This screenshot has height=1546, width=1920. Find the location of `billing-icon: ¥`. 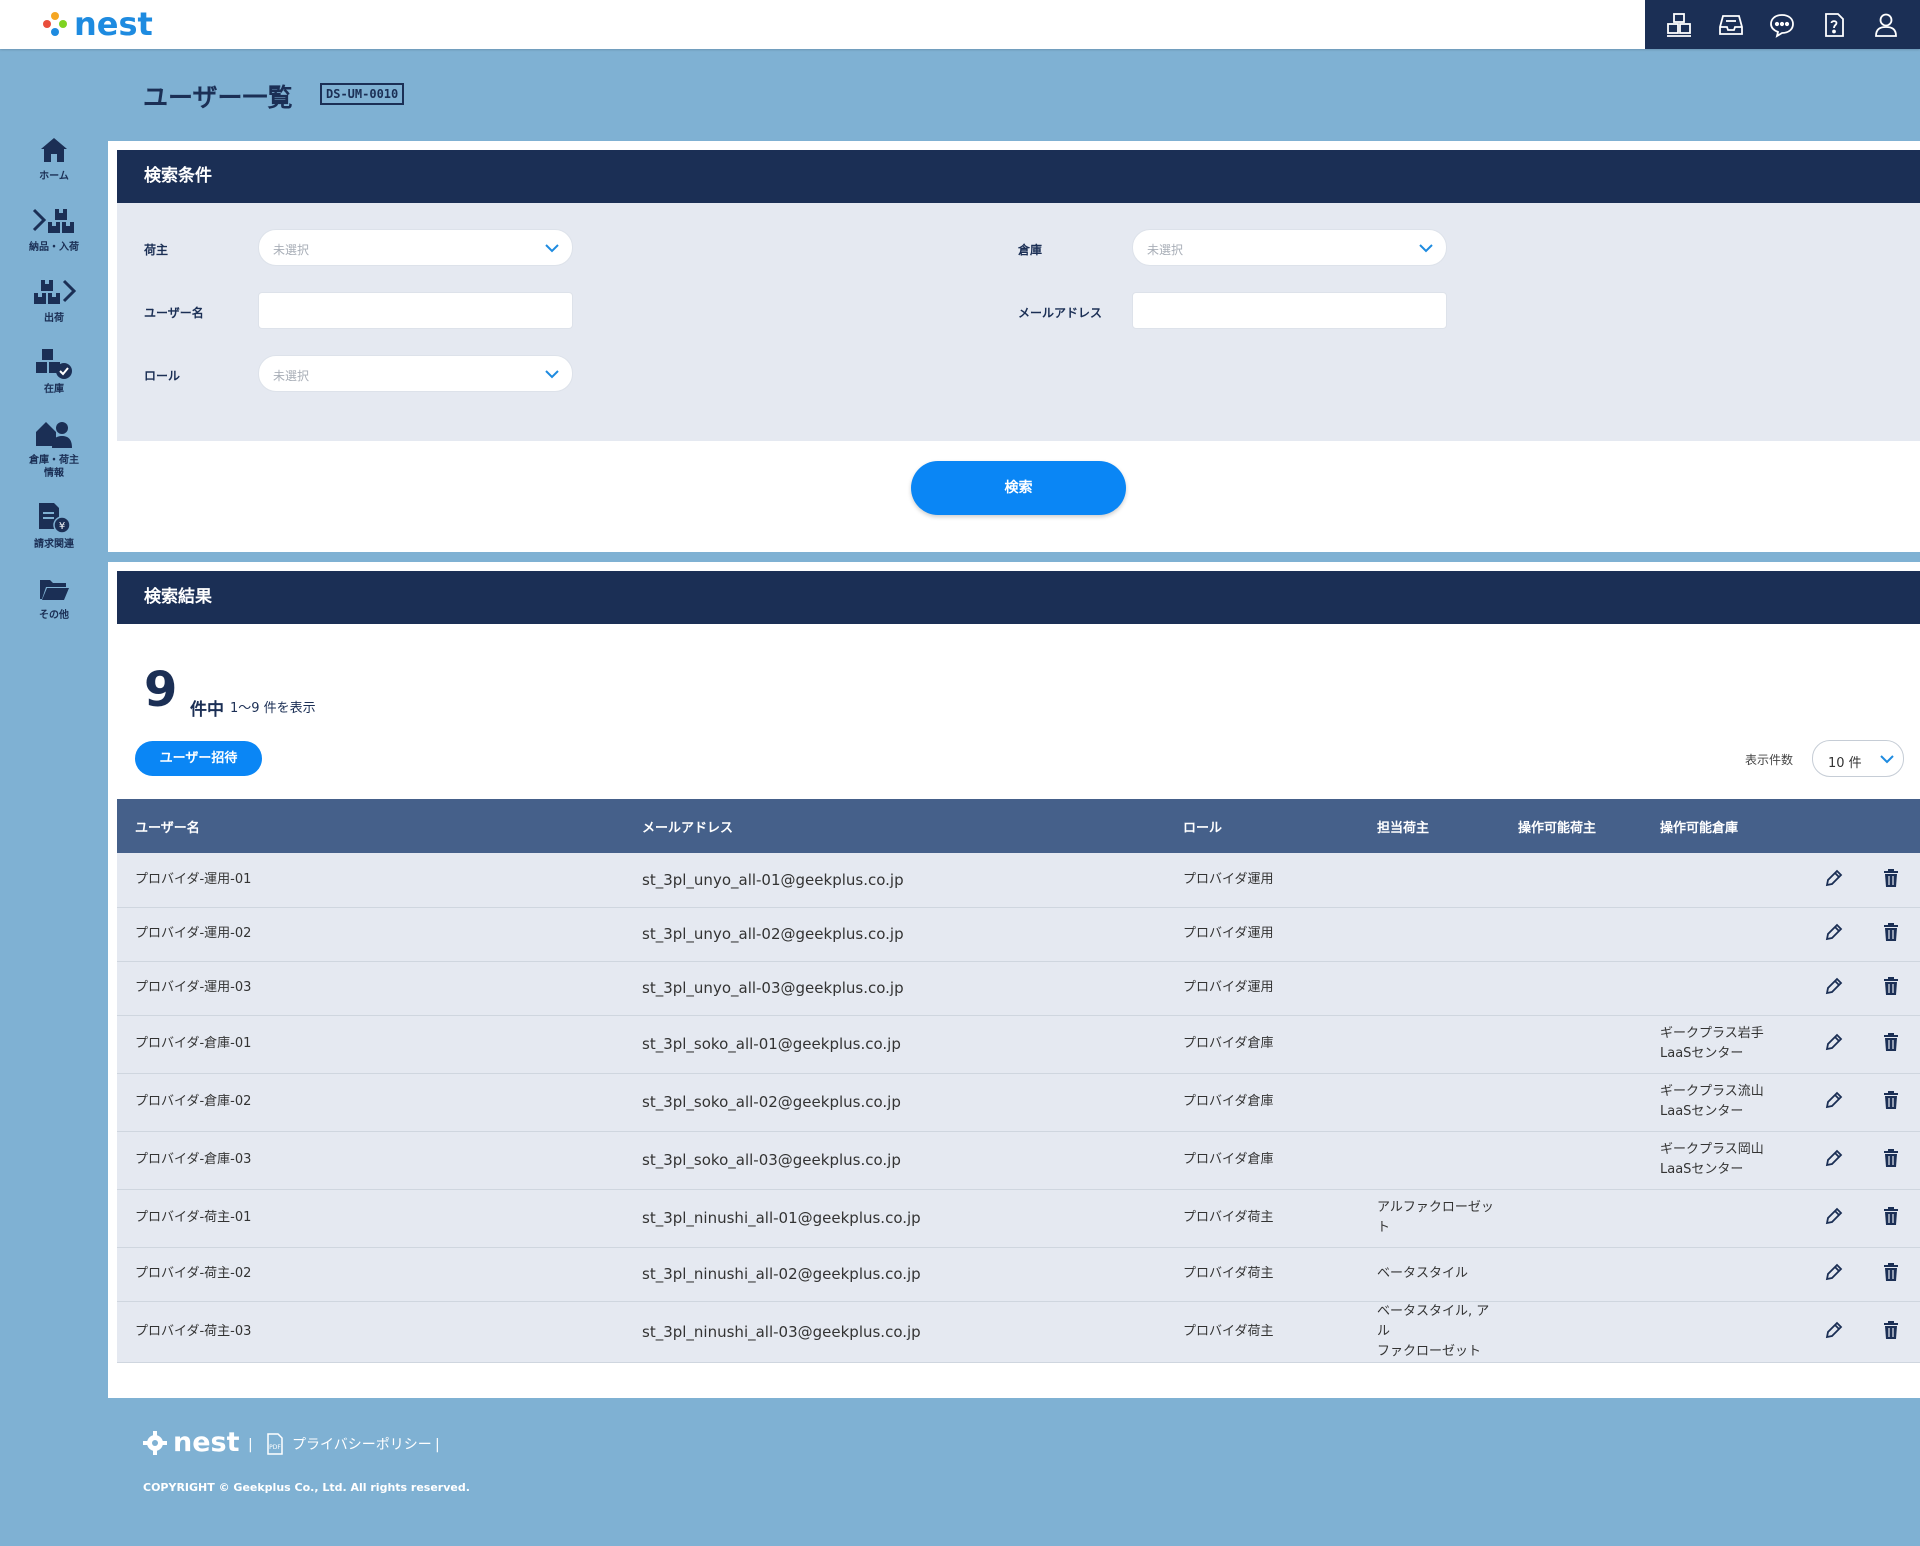

billing-icon: ¥ is located at coordinates (54, 518).